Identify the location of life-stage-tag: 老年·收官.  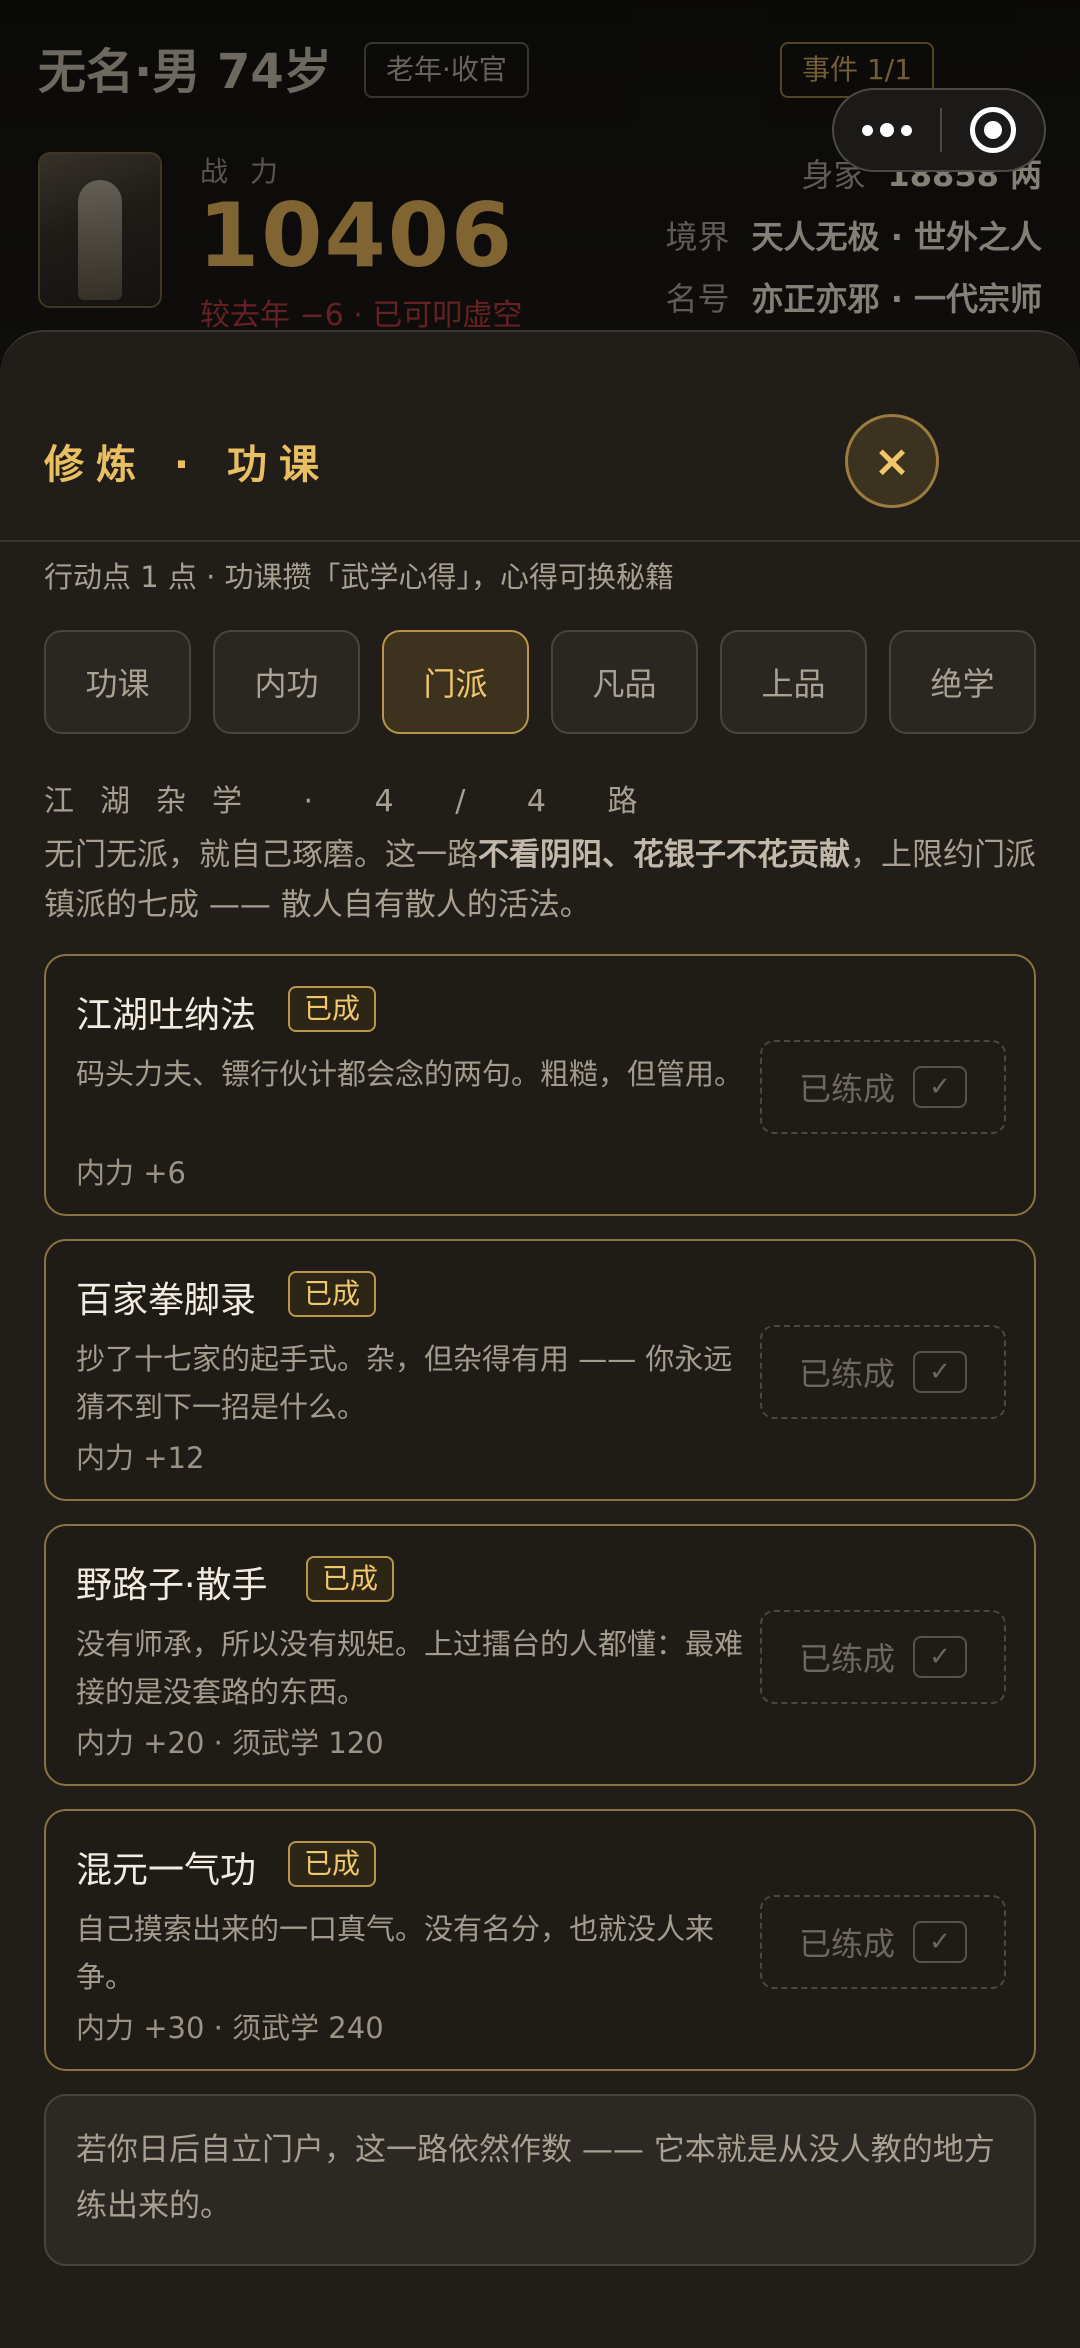
(446, 70).